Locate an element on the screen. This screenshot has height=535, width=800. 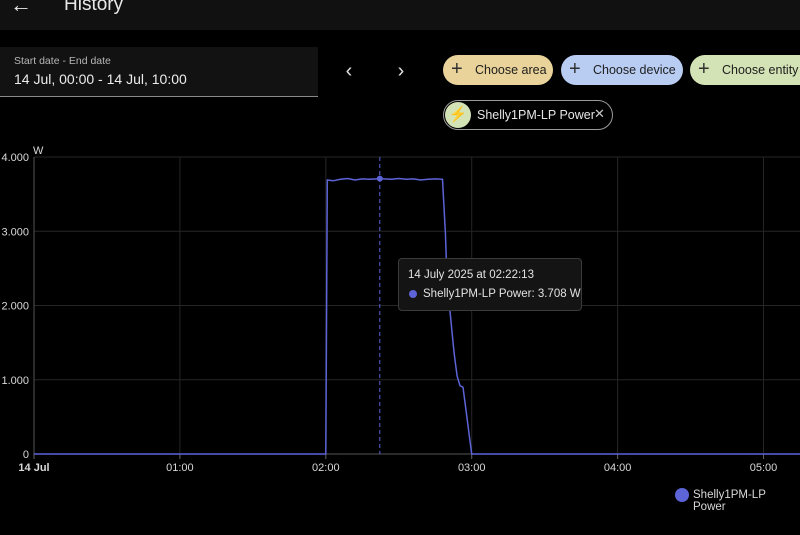
remove-entity-icon: ✕ is located at coordinates (599, 114).